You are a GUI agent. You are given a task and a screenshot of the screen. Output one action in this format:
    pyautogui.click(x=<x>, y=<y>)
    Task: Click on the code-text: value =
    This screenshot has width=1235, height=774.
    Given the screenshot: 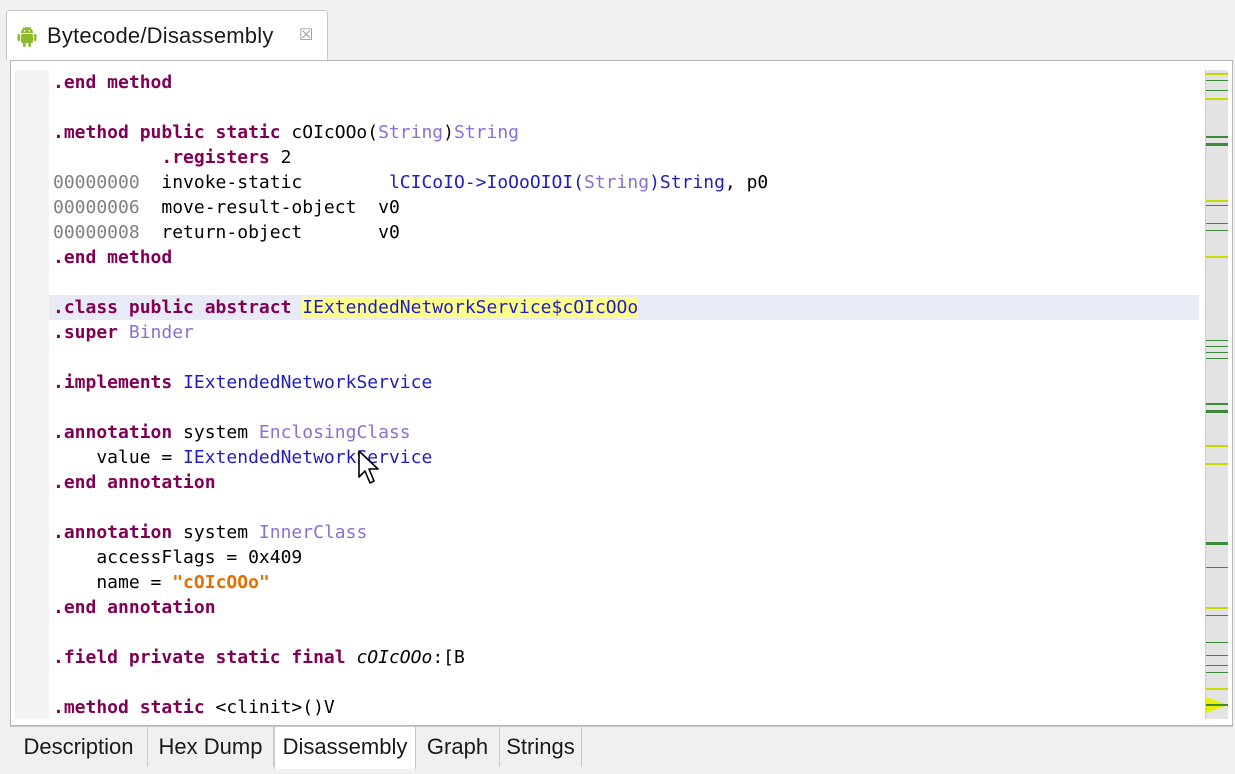 What is the action you would take?
    pyautogui.click(x=118, y=457)
    